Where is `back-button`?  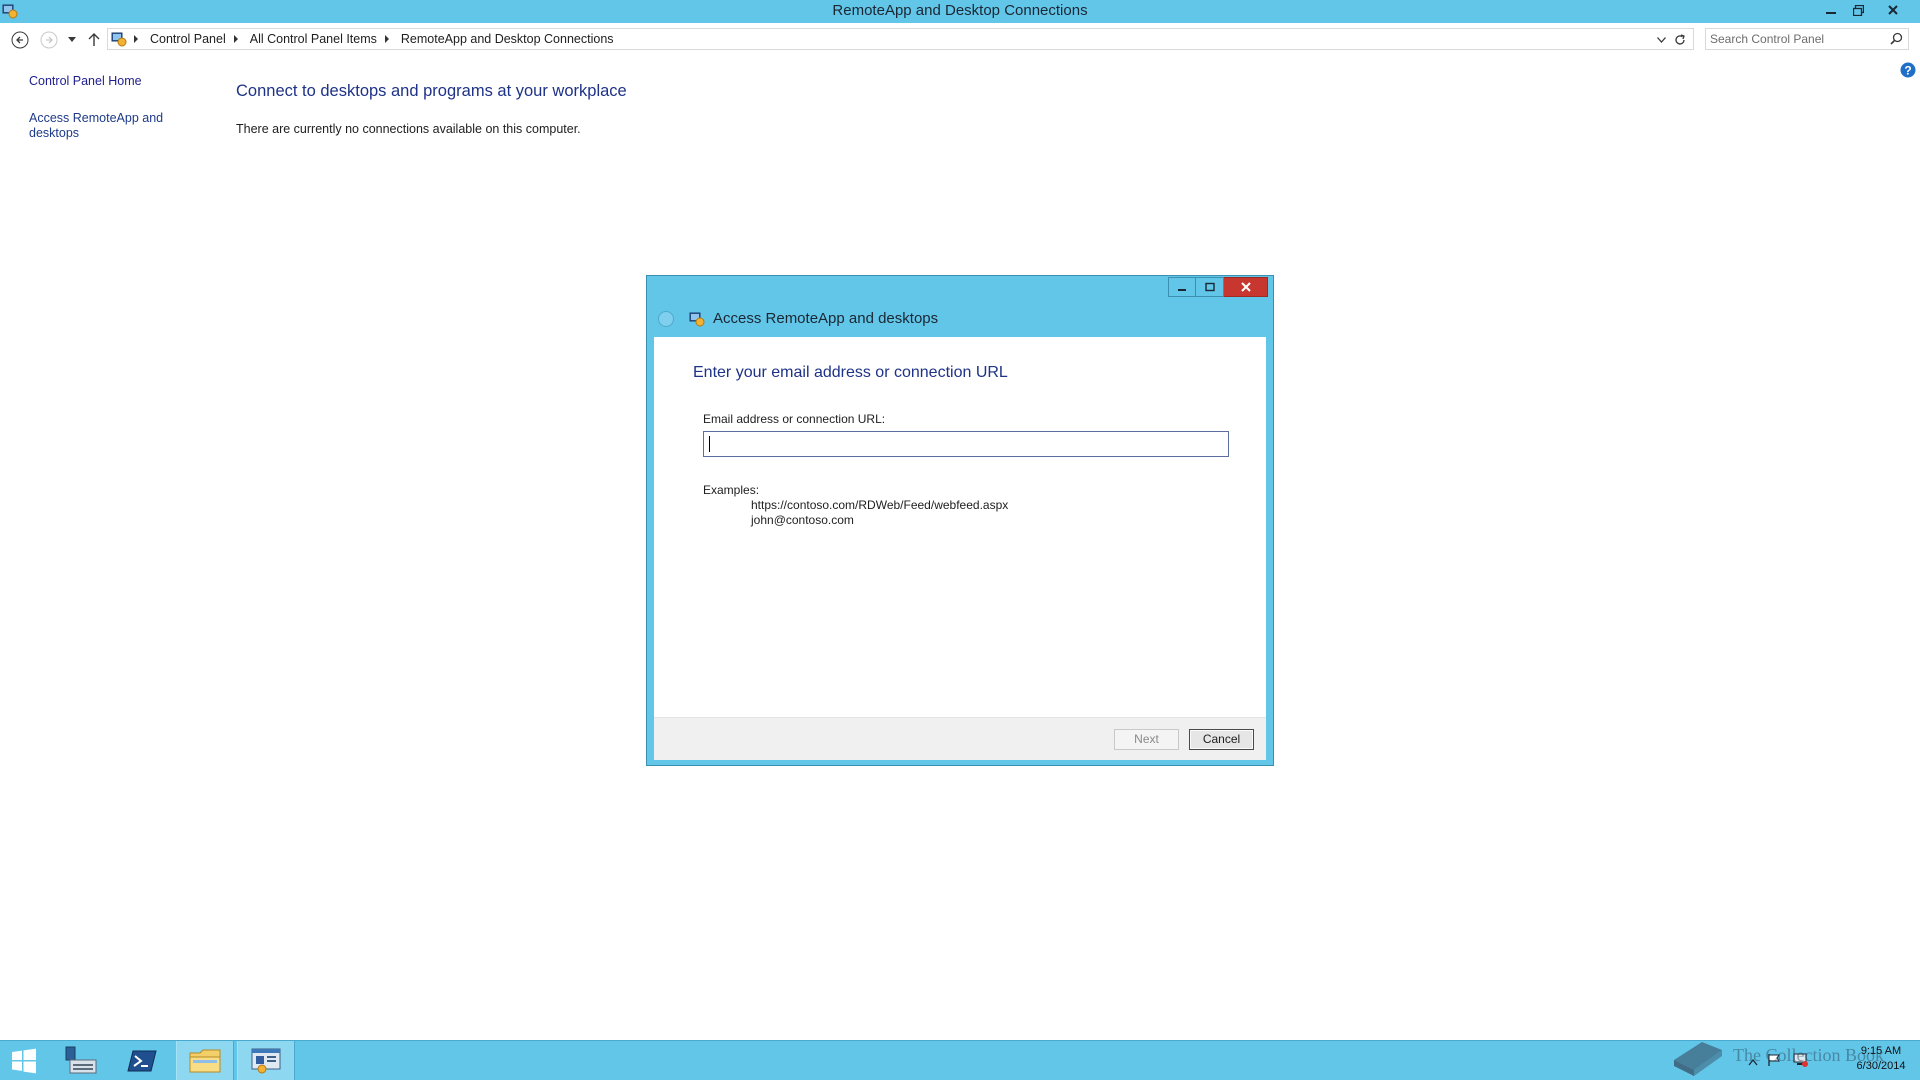 back-button is located at coordinates (20, 40).